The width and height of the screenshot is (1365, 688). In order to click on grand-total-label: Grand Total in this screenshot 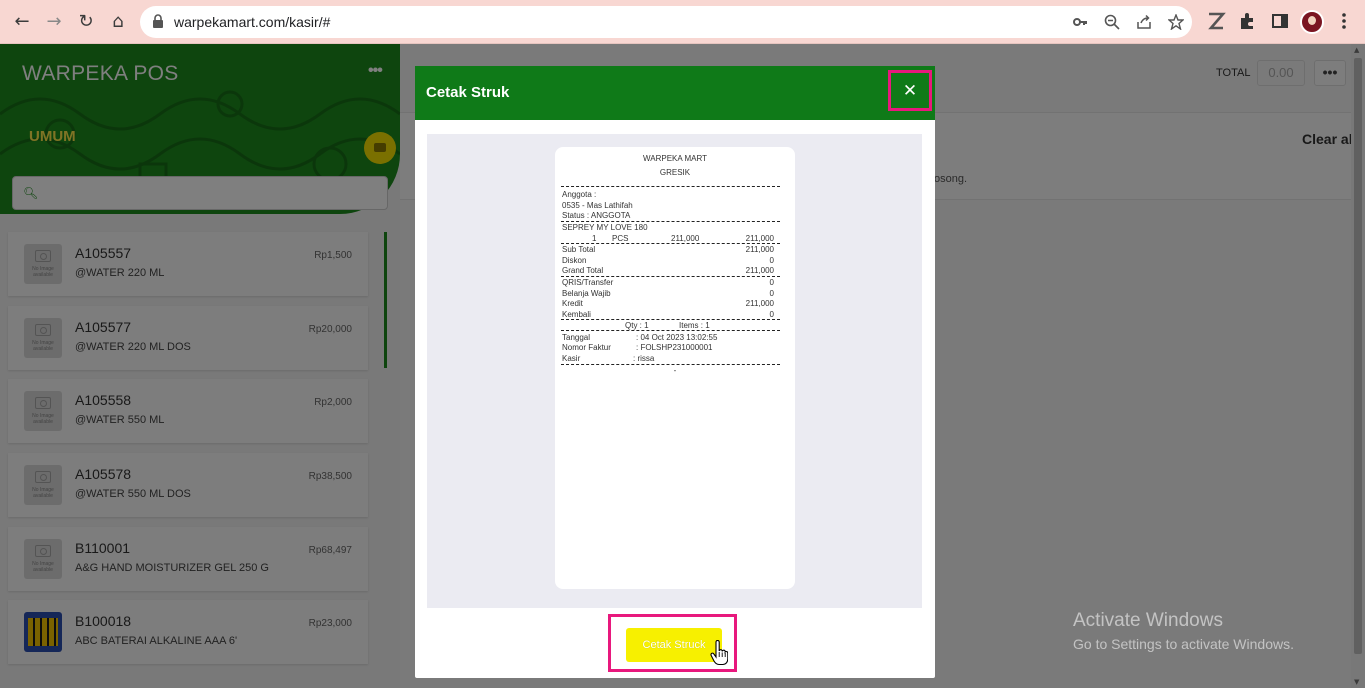, I will do `click(583, 270)`.